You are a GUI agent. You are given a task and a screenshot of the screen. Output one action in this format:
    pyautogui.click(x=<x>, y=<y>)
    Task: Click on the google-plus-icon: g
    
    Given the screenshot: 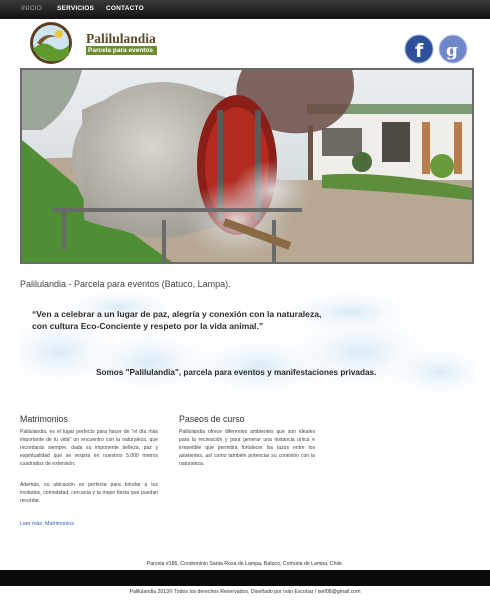 What is the action you would take?
    pyautogui.click(x=453, y=49)
    